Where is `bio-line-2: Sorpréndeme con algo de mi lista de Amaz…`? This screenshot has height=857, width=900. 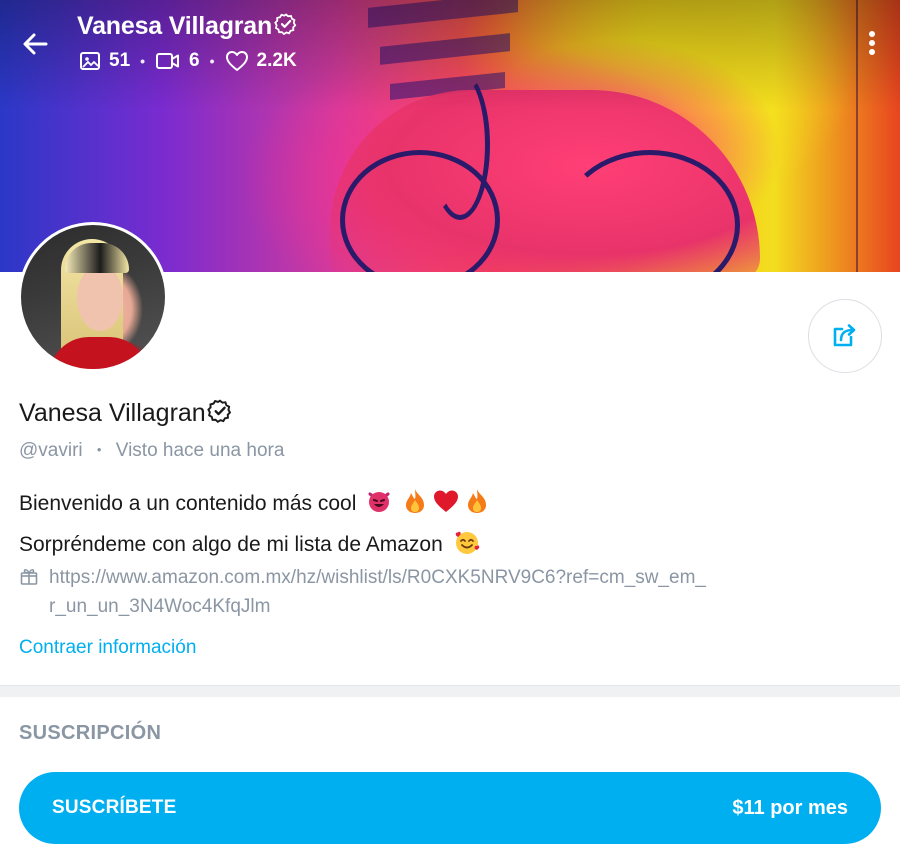 bio-line-2: Sorpréndeme con algo de mi lista de Amaz… is located at coordinates (449, 546).